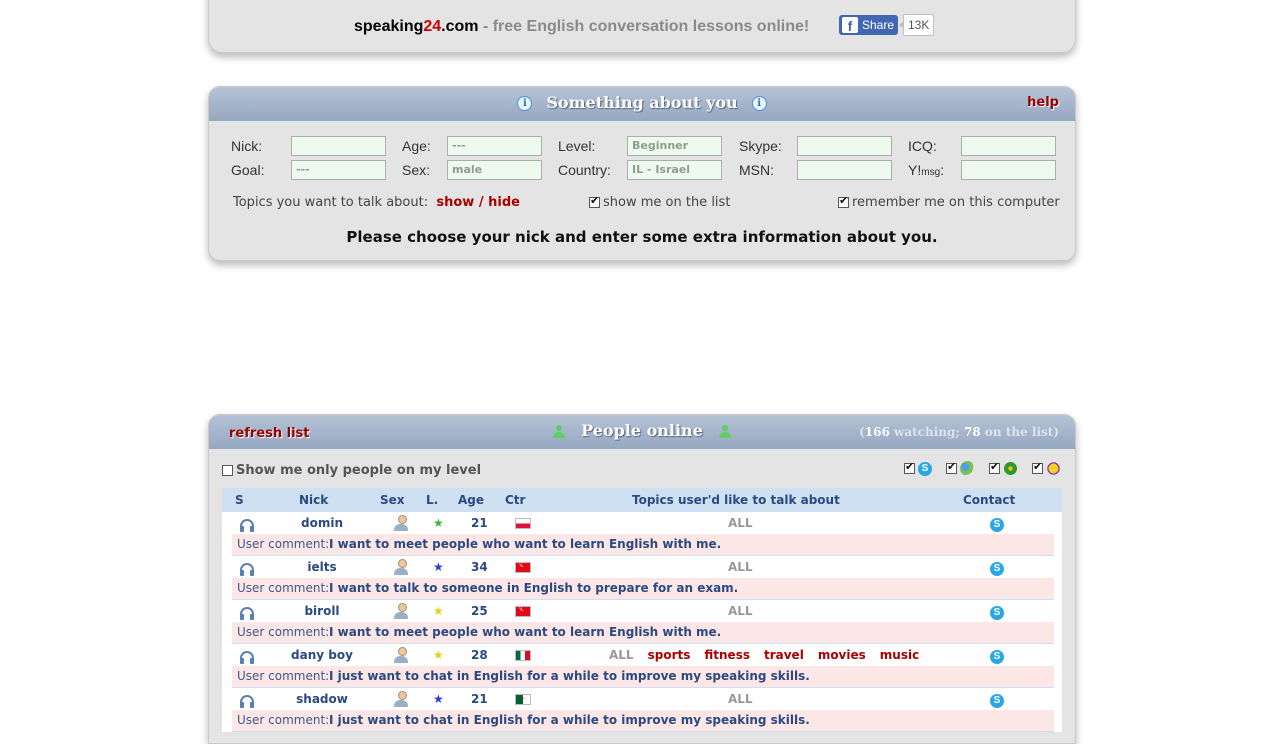 The image size is (1280, 744). I want to click on age-select: ---, so click(494, 146).